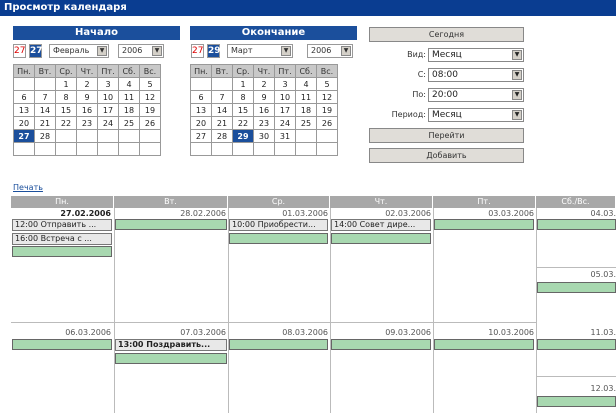  What do you see at coordinates (476, 75) in the screenshot?
I see `from-time-select: 08:00 ▼` at bounding box center [476, 75].